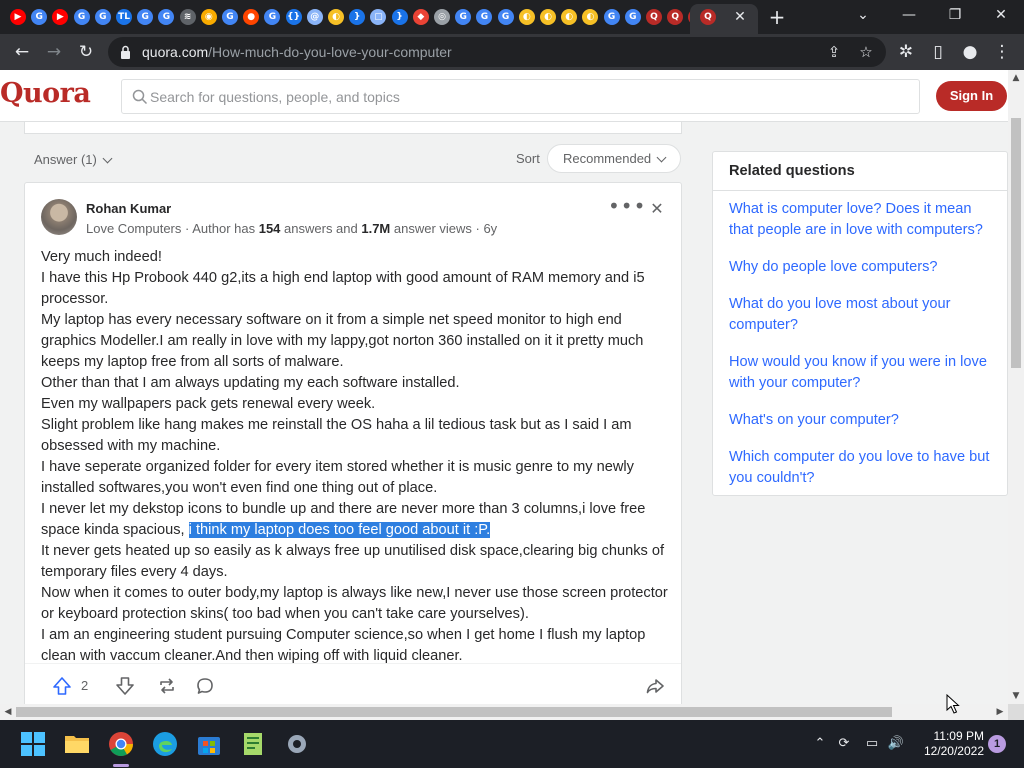 The width and height of the screenshot is (1024, 768). Describe the element at coordinates (1016, 78) in the screenshot. I see `scroll-up-icon: ▲` at that location.